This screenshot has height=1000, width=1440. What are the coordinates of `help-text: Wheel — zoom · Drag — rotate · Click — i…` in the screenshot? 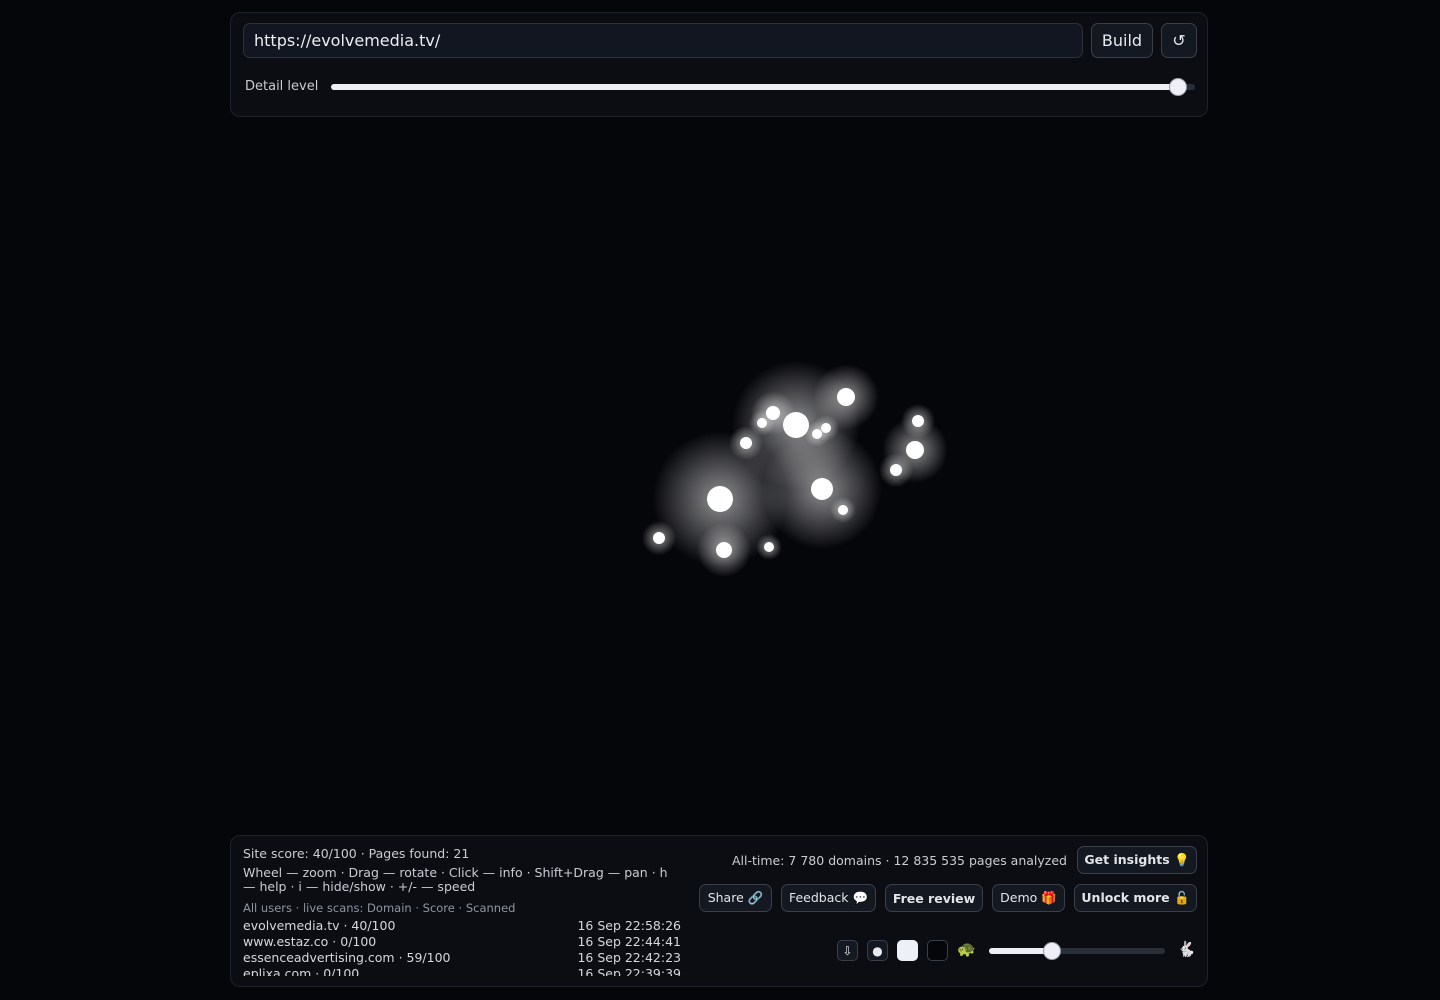 It's located at (455, 879).